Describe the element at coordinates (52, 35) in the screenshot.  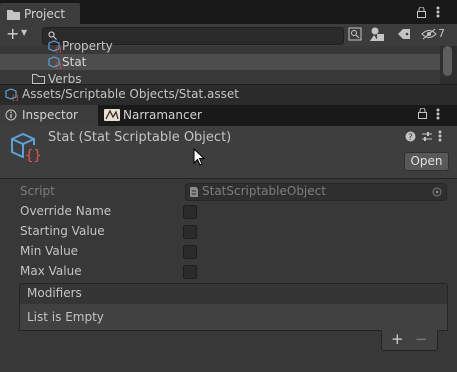
I see `search-icon` at that location.